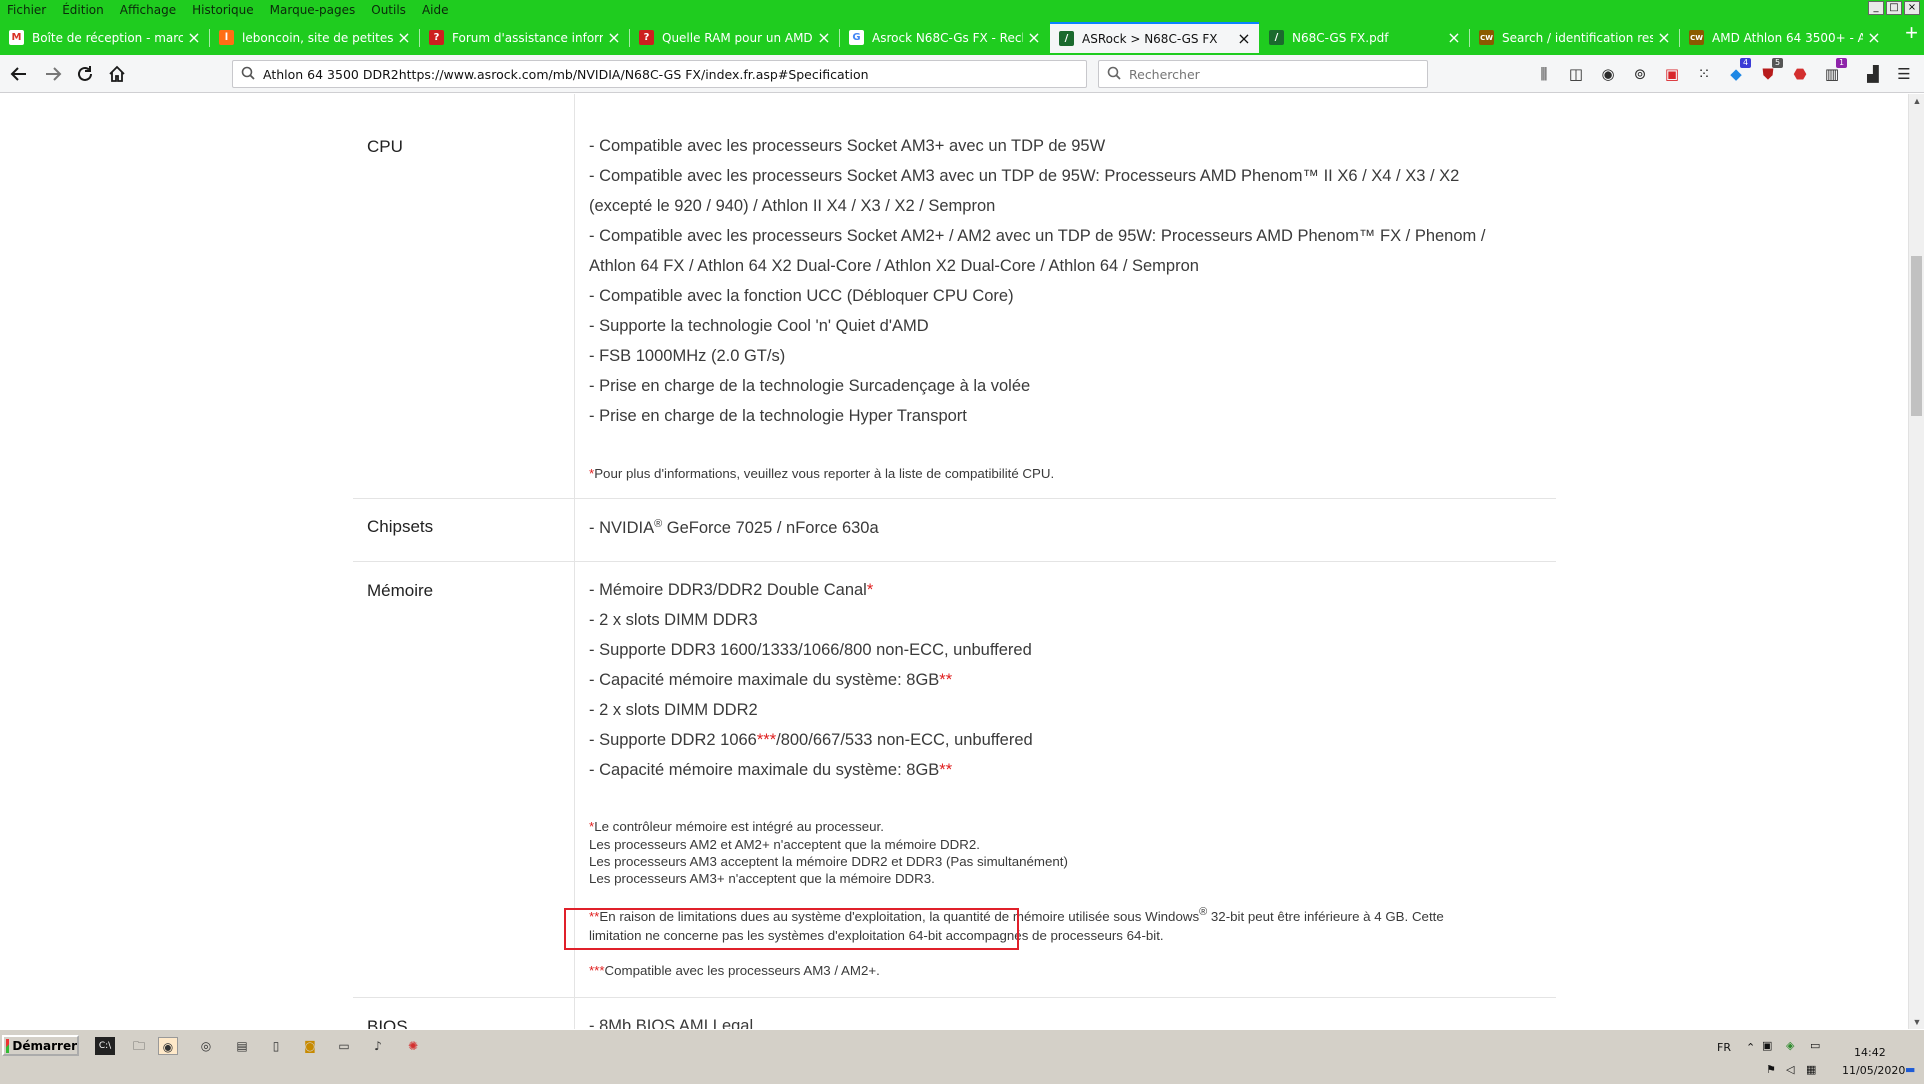  I want to click on maximize-button: □, so click(1894, 8).